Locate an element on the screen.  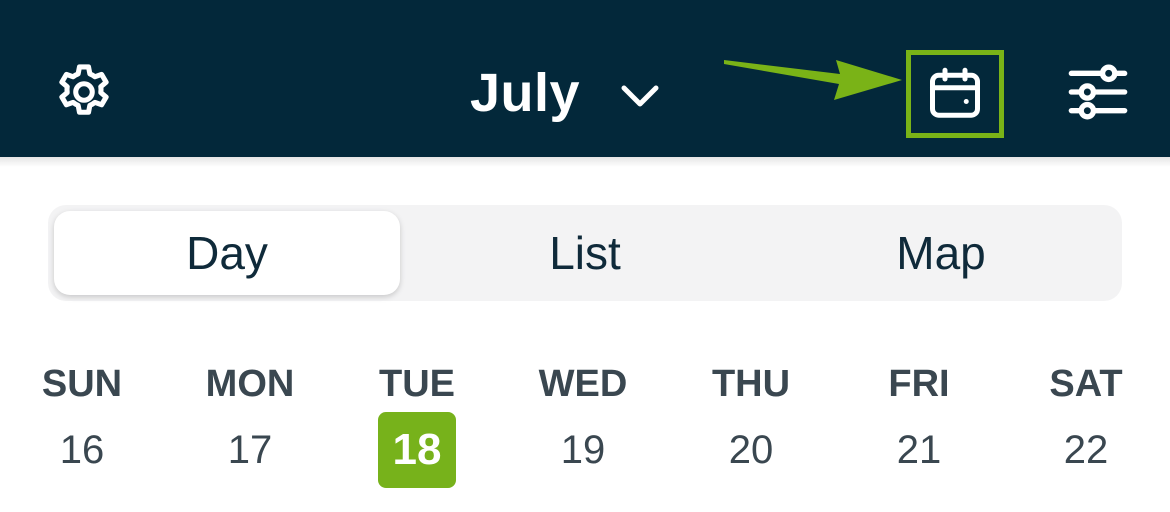
month-selector: July is located at coordinates (565, 93).